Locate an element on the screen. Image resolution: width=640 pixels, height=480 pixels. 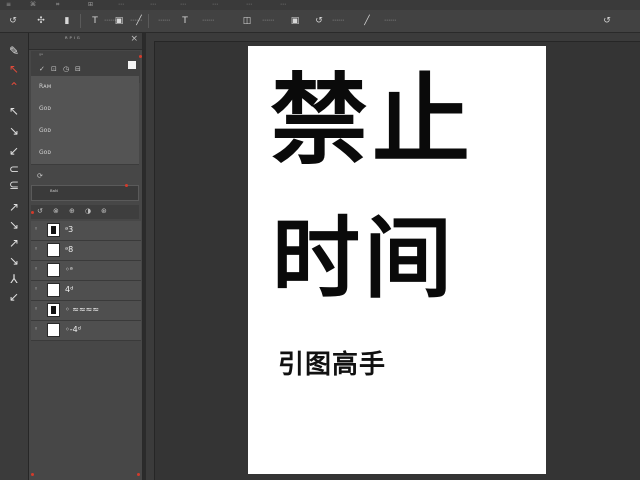
direct-select-tool-icon: ↘ is located at coordinates (14, 131).